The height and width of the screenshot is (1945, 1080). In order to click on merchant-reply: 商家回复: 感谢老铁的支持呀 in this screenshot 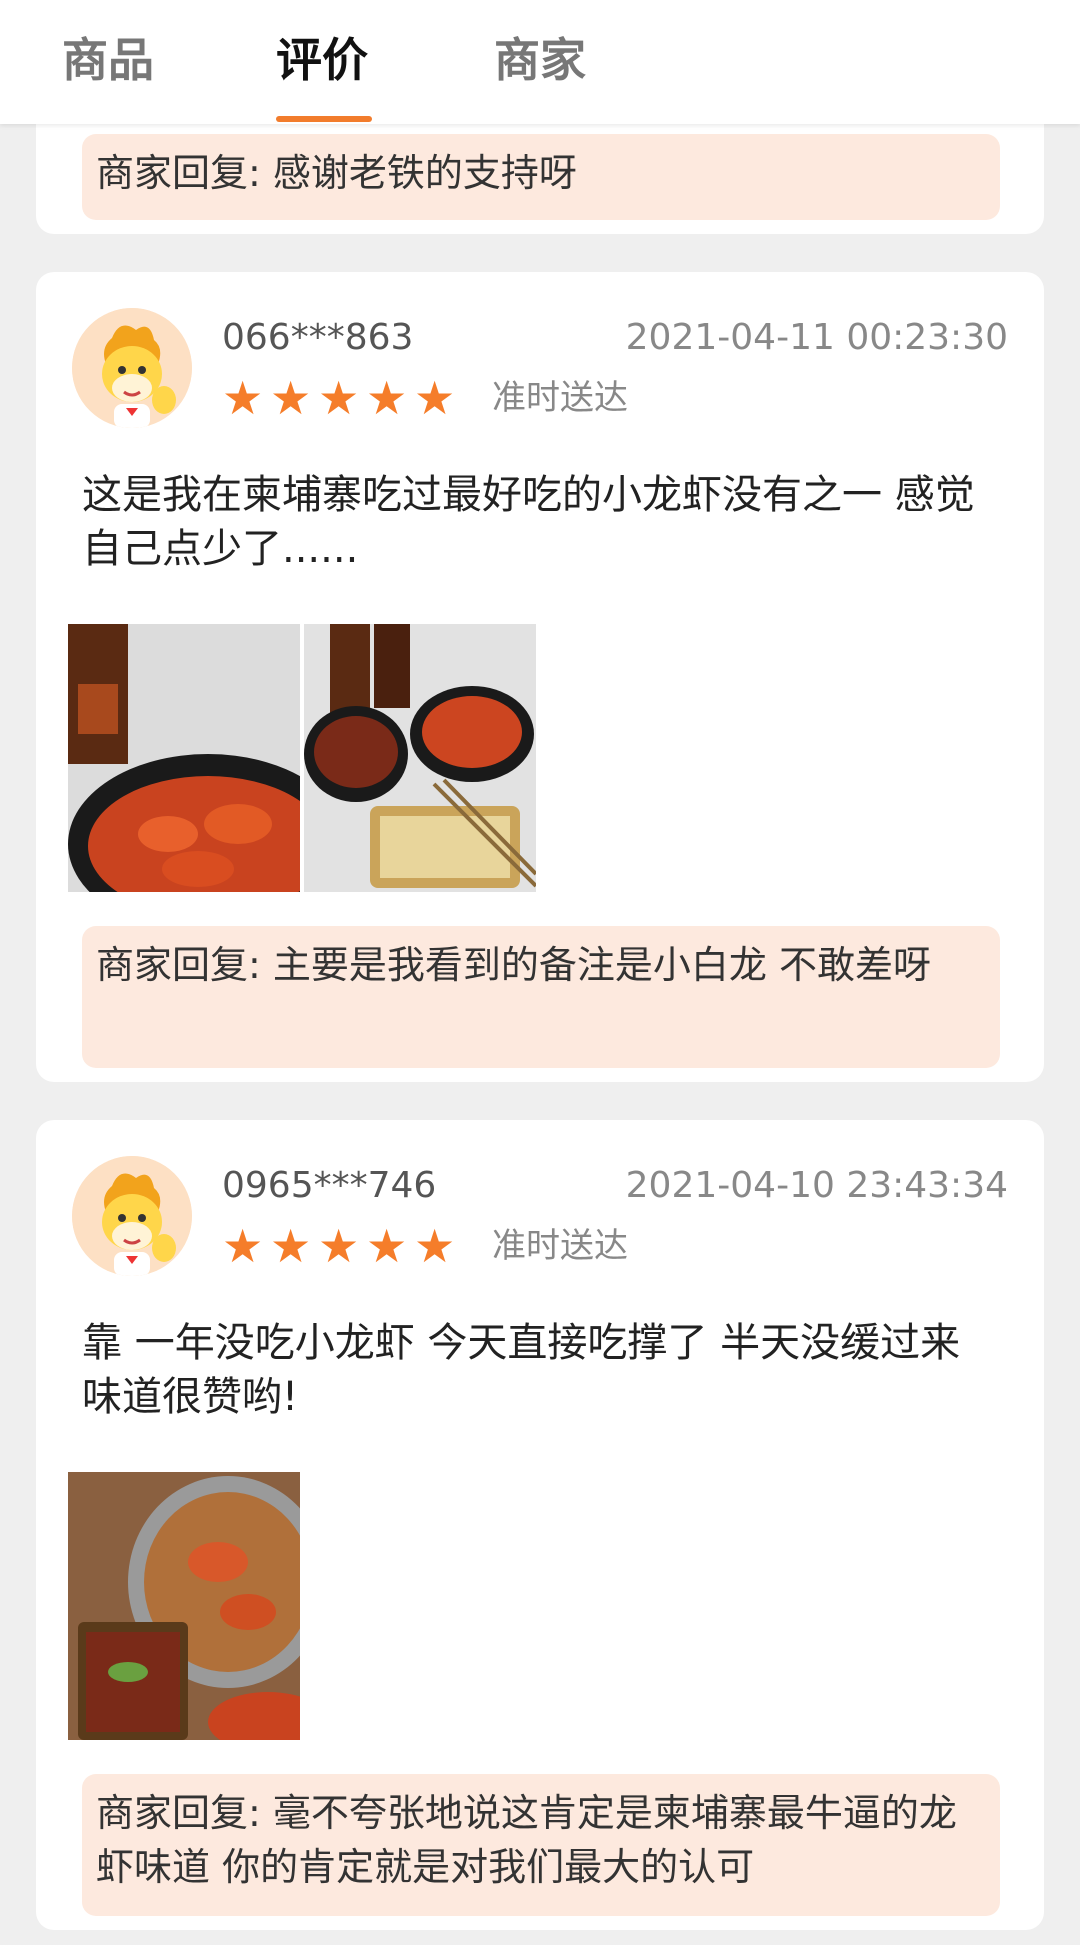, I will do `click(541, 177)`.